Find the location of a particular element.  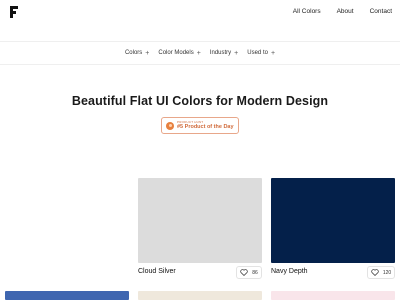

color-name: Navy Depth is located at coordinates (289, 271).